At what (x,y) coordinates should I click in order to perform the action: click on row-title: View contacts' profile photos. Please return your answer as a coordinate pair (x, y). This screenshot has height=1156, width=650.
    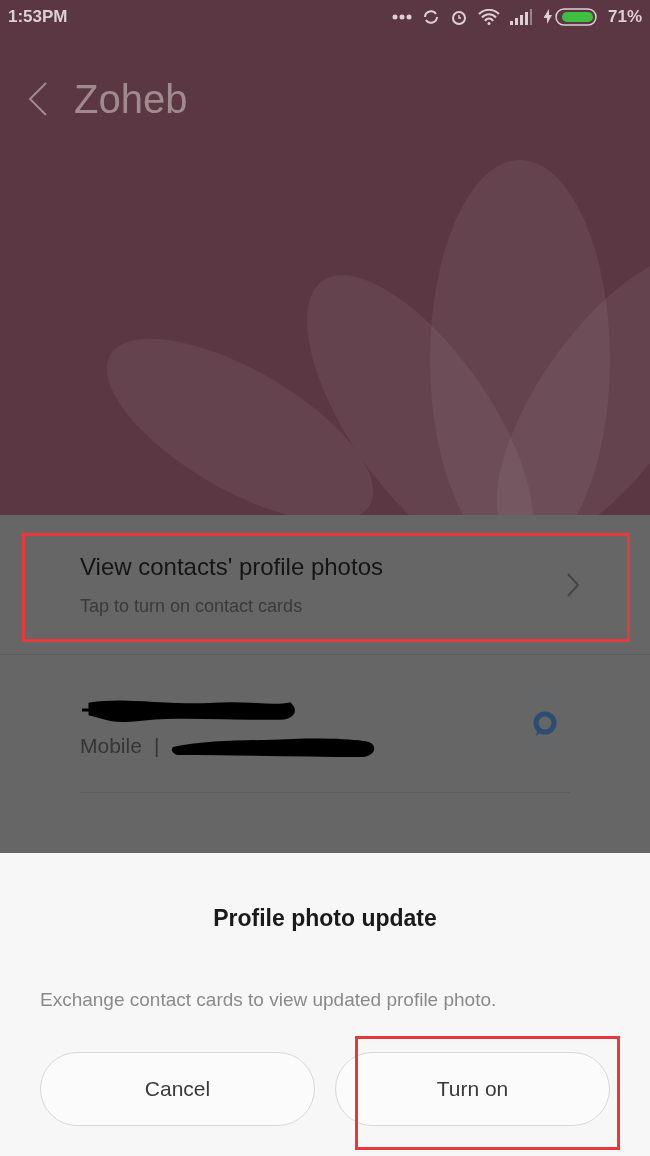
    Looking at the image, I should click on (231, 567).